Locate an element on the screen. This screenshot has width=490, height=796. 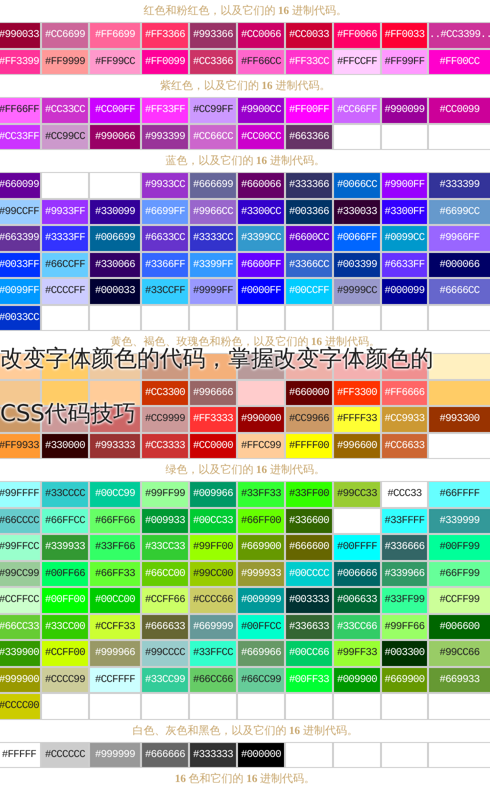
color-swatch: #00CC66 is located at coordinates (309, 653).